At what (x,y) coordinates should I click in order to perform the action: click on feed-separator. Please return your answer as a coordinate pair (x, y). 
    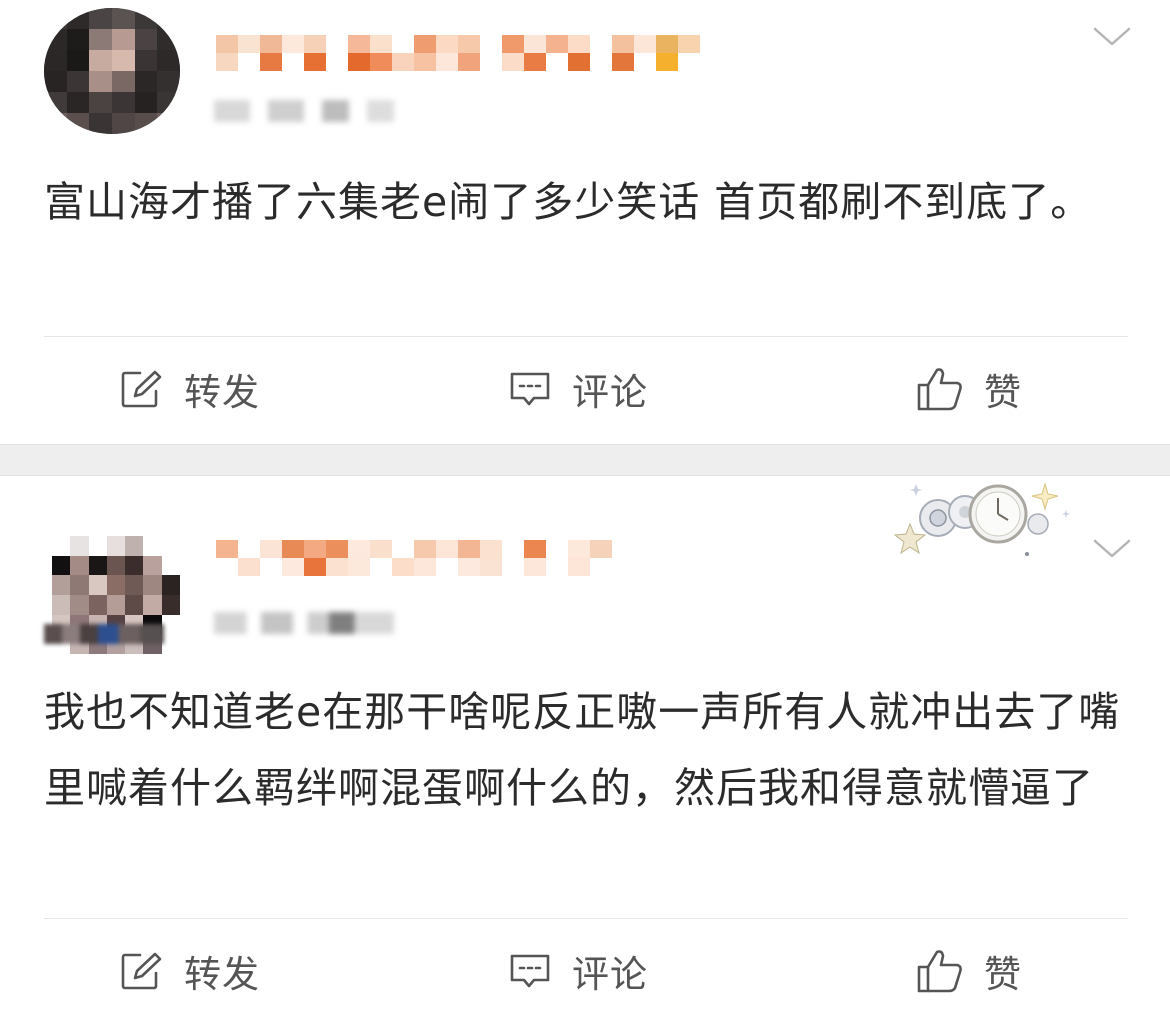
    Looking at the image, I should click on (585, 460).